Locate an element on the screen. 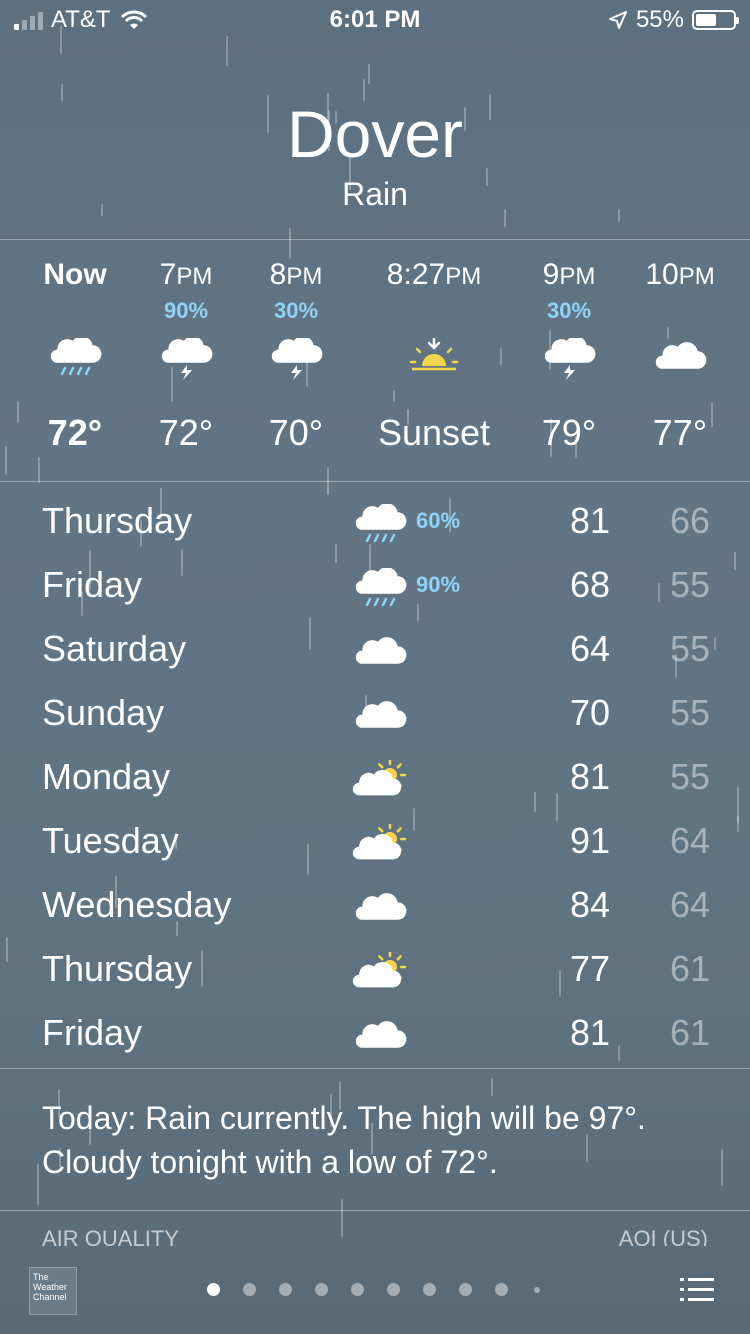 Image resolution: width=750 pixels, height=1334 pixels. daily-high: 77 is located at coordinates (589, 968).